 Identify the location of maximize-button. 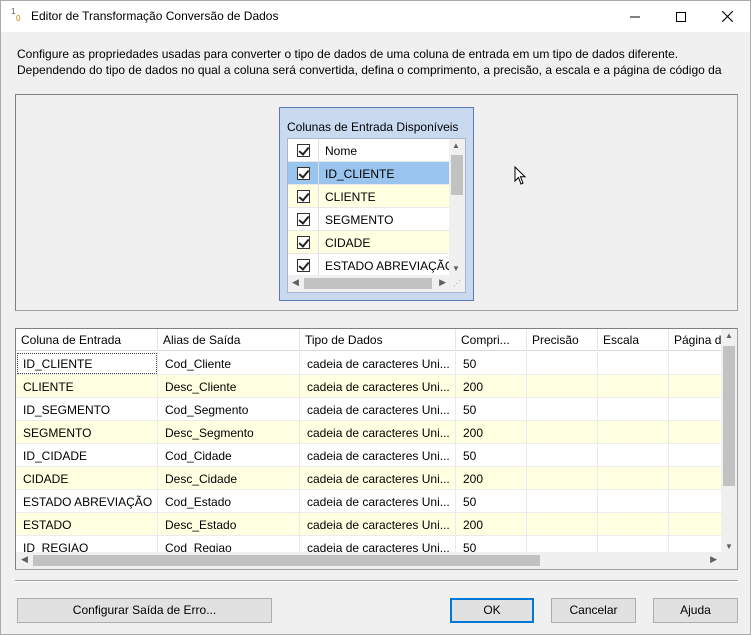
(681, 16).